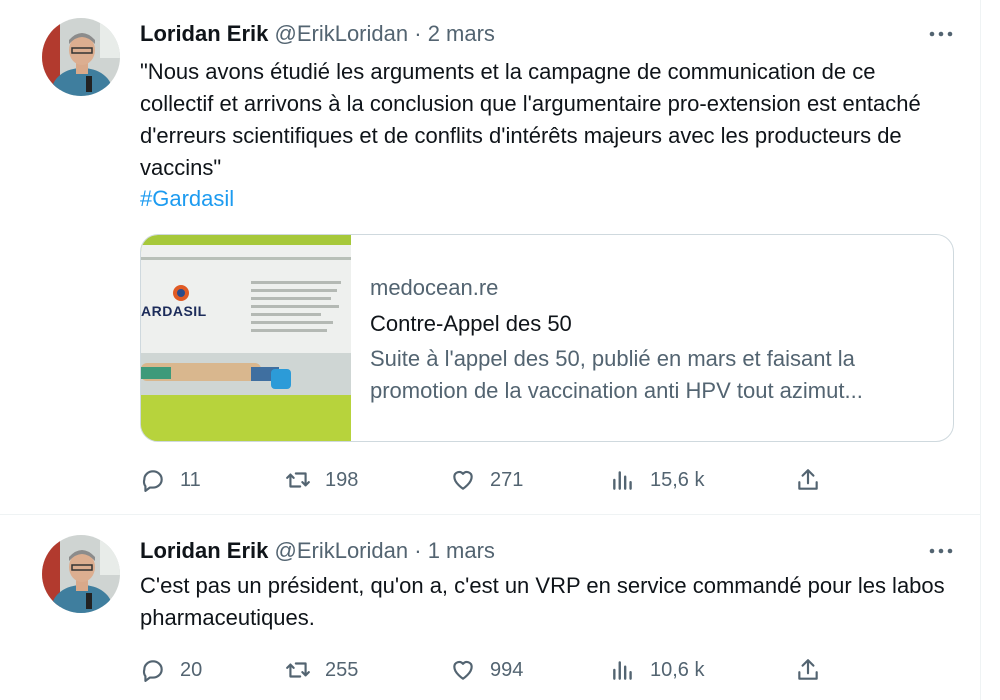 This screenshot has width=1000, height=700. Describe the element at coordinates (461, 550) in the screenshot. I see `tweet-date: 1 mars` at that location.